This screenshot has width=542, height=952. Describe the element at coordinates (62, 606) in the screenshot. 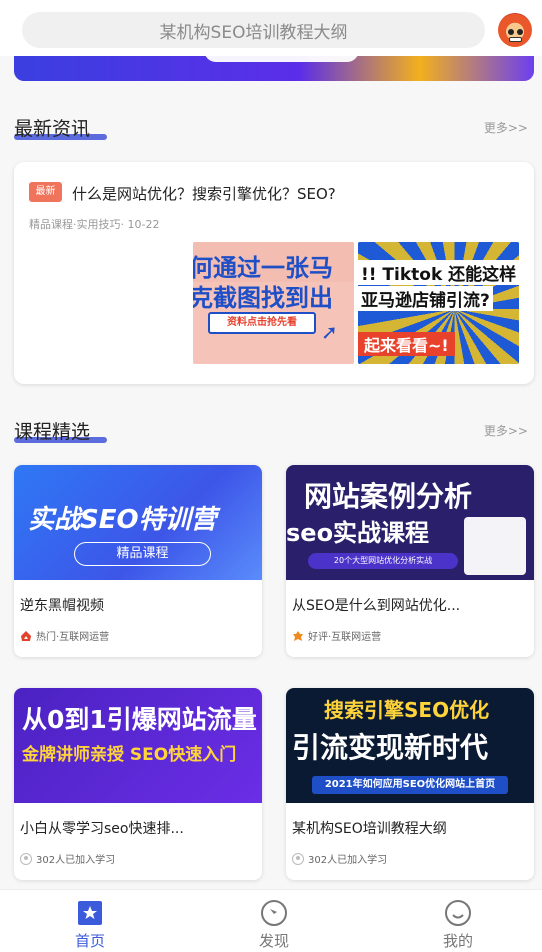

I see `course-name: 逆东黑帽视频` at that location.